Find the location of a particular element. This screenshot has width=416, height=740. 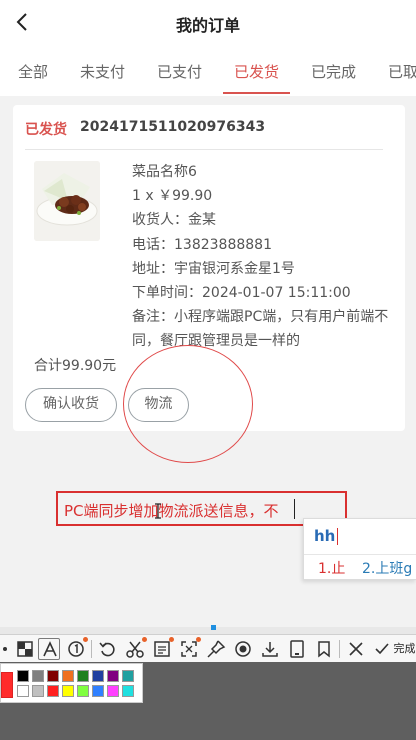

current-color-swatch is located at coordinates (7, 685).